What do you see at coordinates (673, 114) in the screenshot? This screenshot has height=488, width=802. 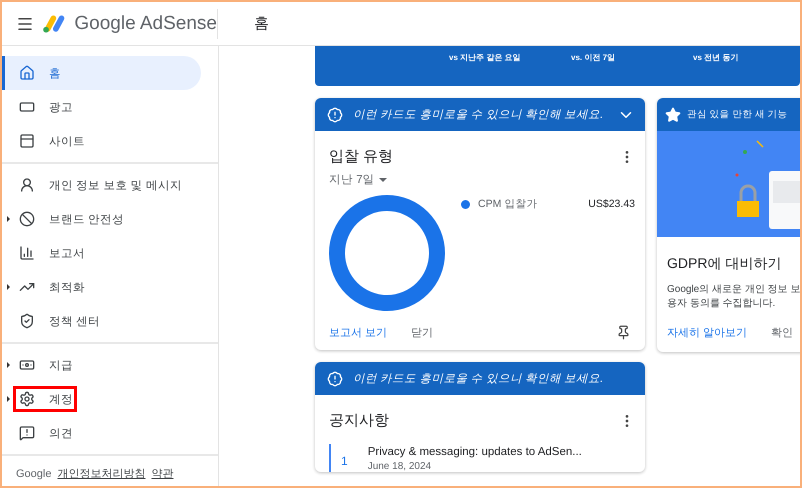 I see `star-icon` at bounding box center [673, 114].